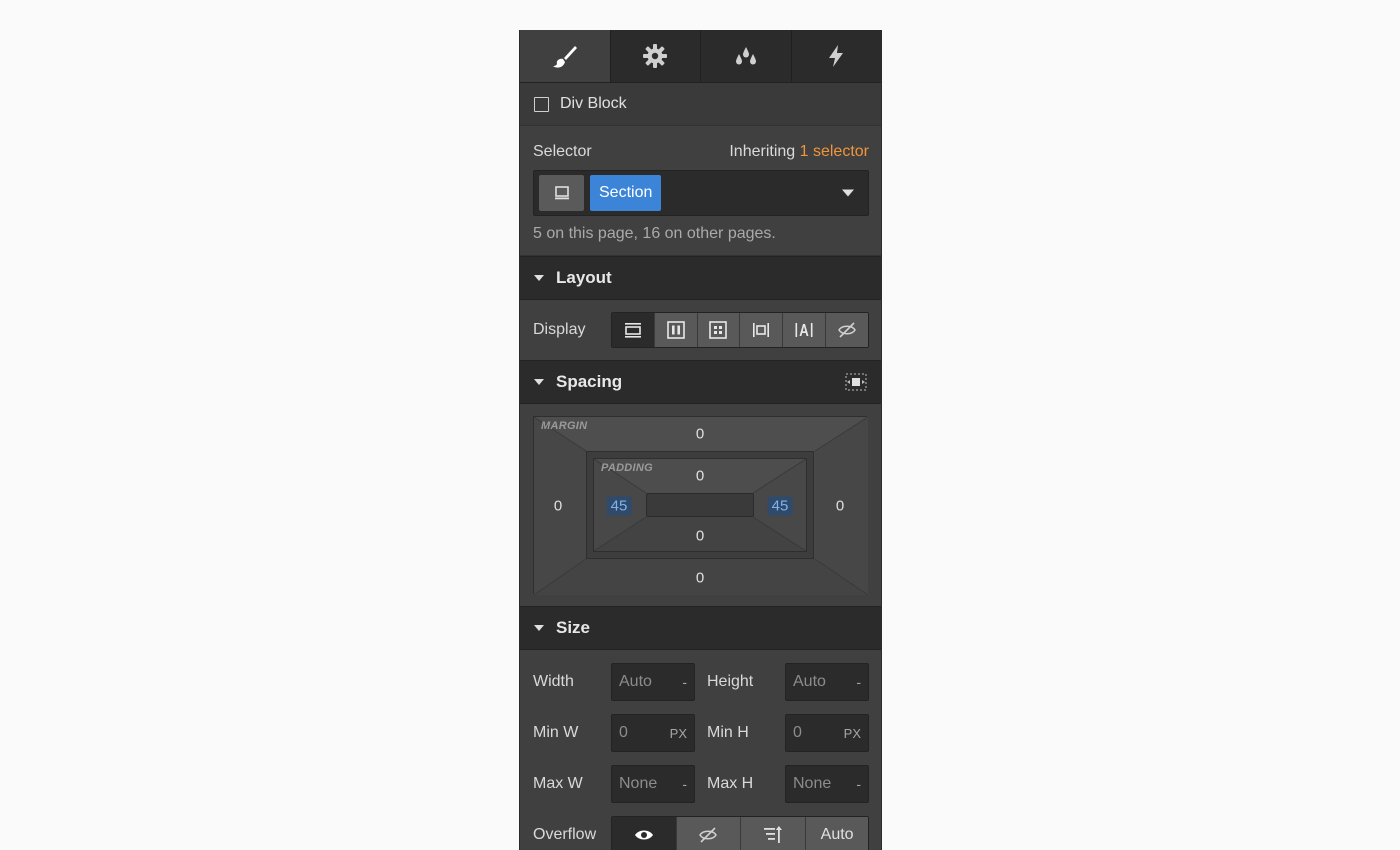  What do you see at coordinates (564, 426) in the screenshot?
I see `margin-label: MARGIN` at bounding box center [564, 426].